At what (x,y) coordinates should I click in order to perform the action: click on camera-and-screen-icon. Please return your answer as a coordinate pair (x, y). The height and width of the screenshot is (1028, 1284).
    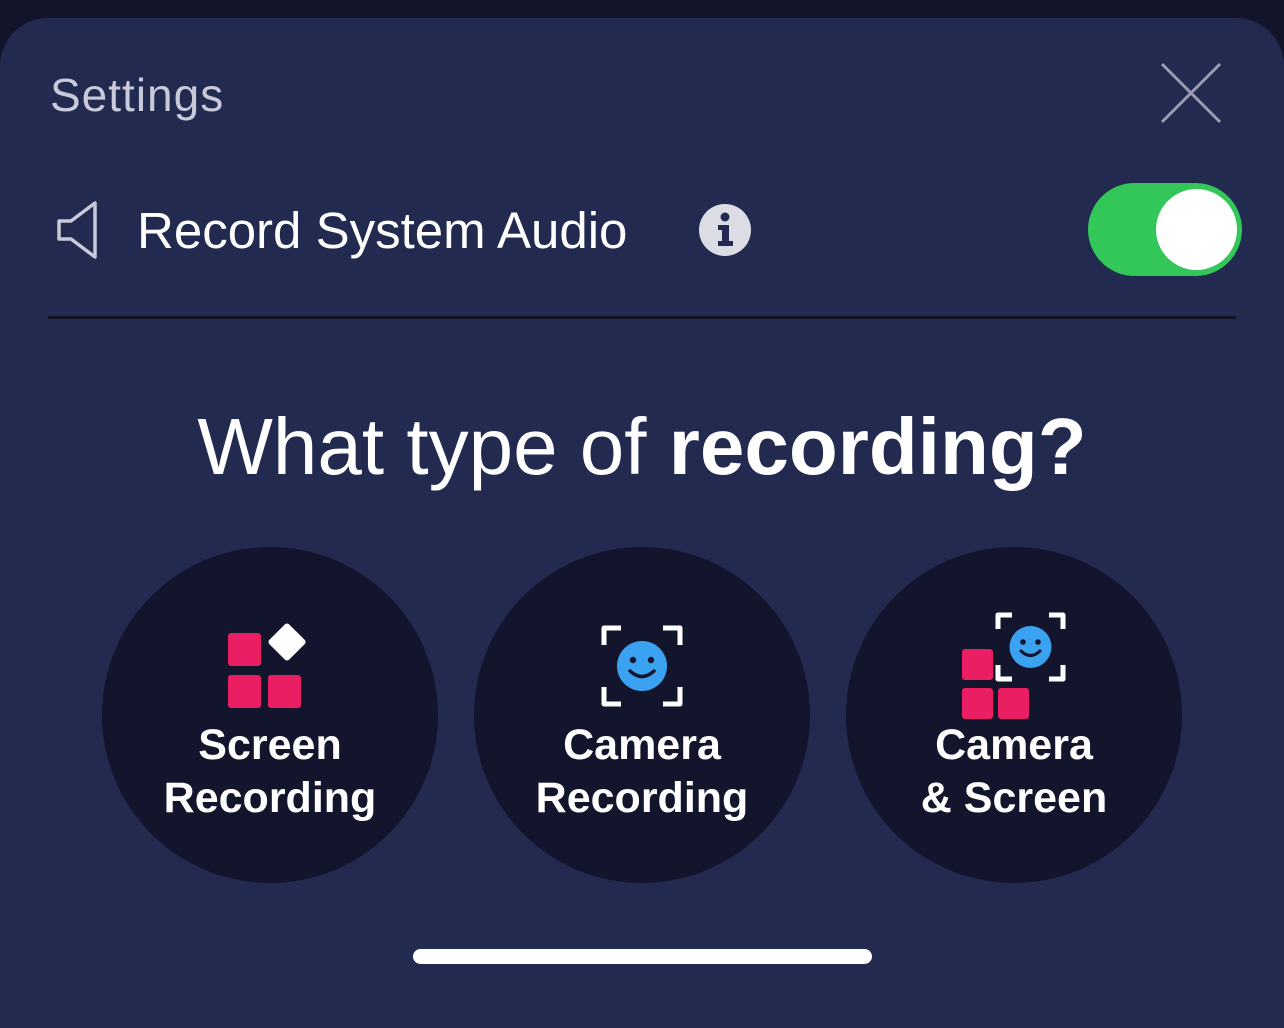
    Looking at the image, I should click on (1014, 665).